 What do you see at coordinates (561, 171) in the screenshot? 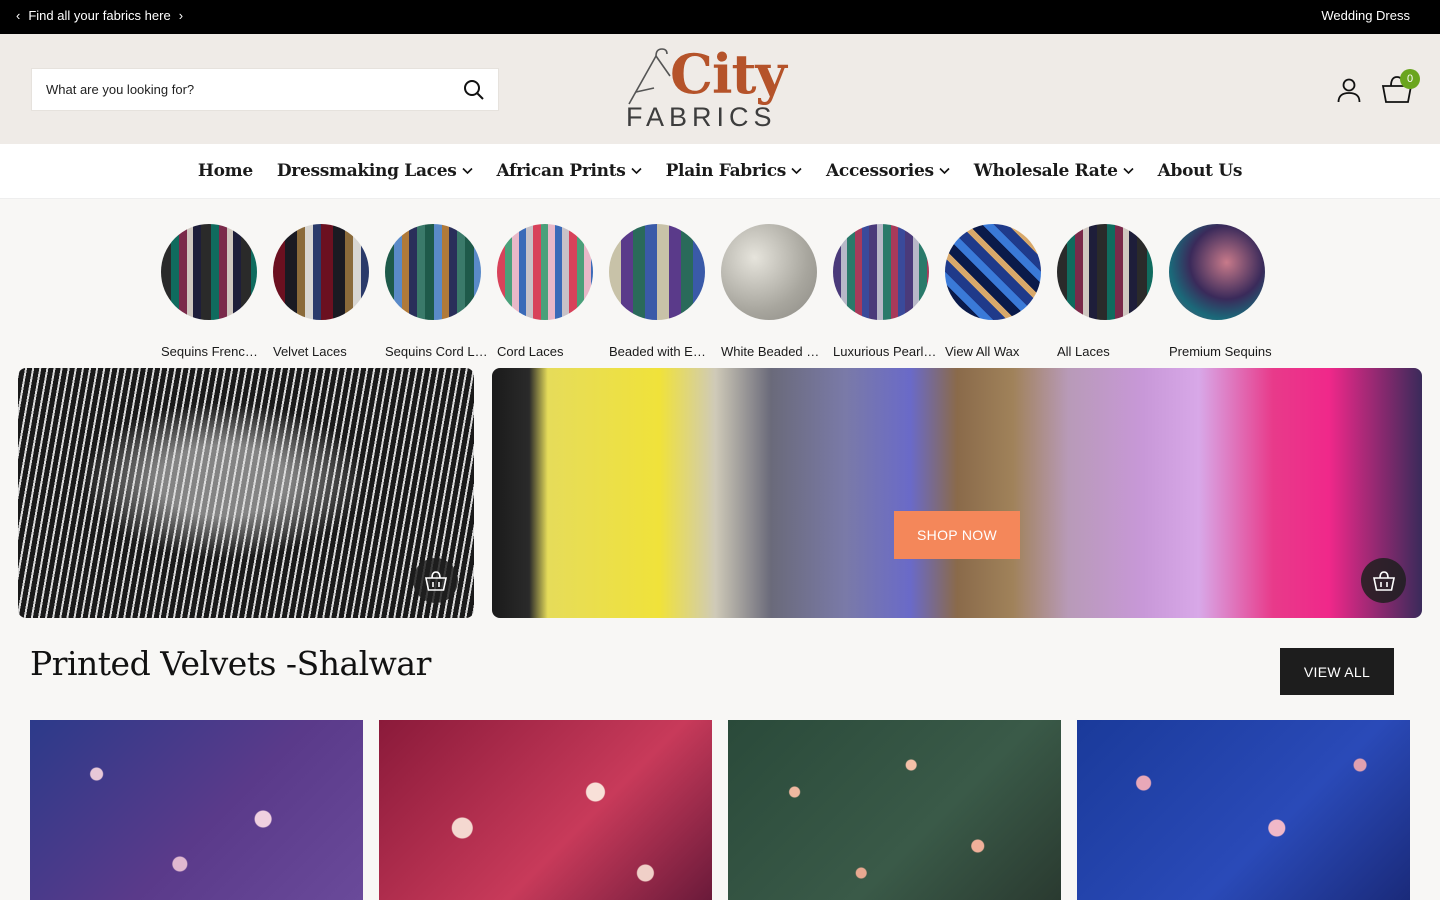
I see `nav-label: African Prints` at bounding box center [561, 171].